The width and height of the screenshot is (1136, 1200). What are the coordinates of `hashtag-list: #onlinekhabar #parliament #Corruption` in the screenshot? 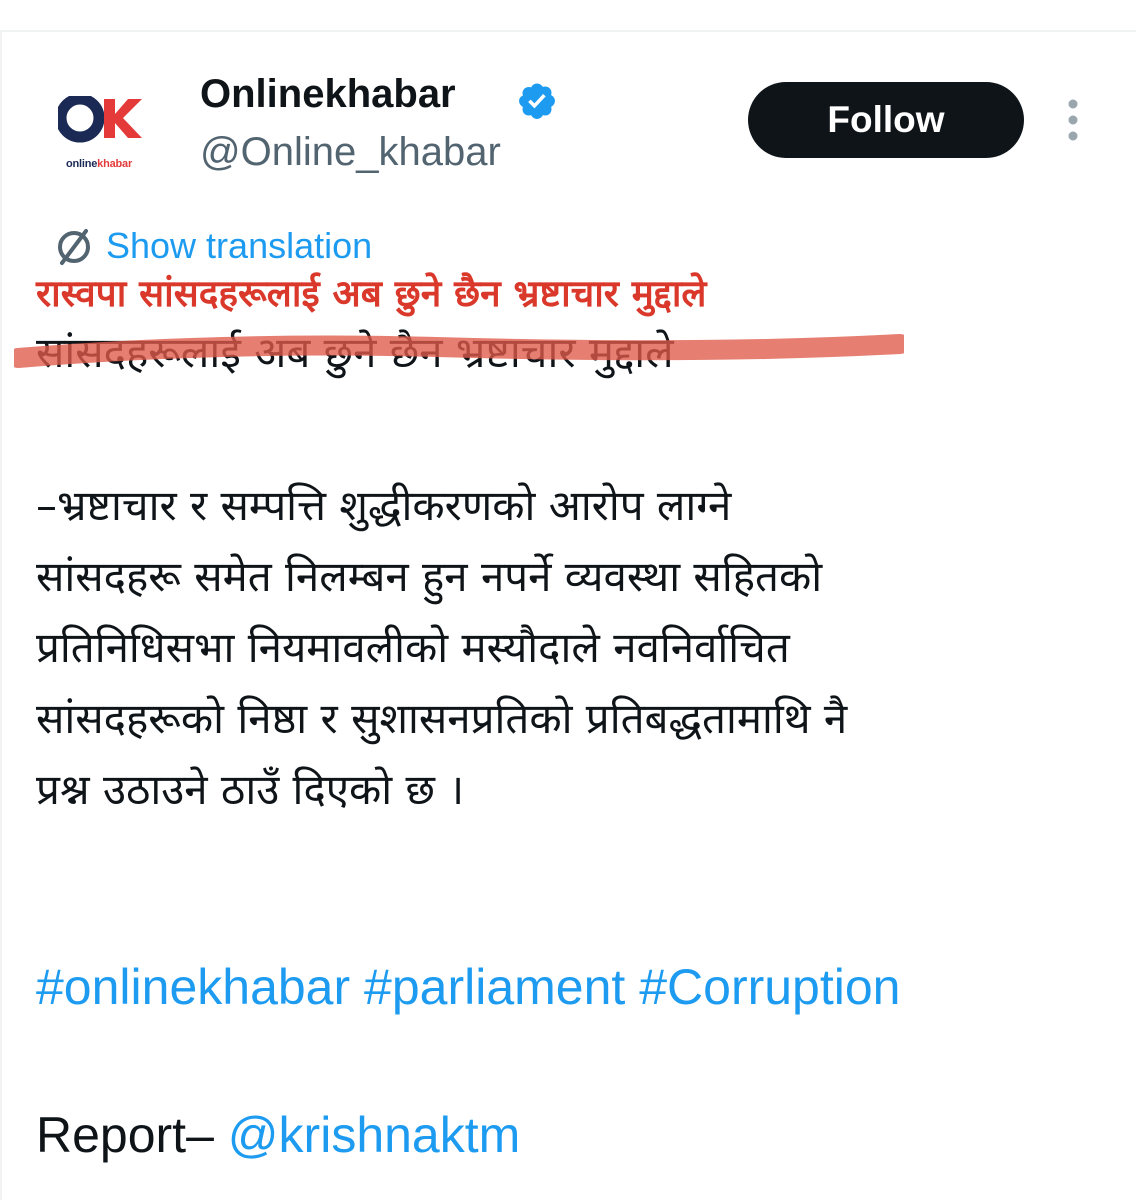 It's located at (468, 987).